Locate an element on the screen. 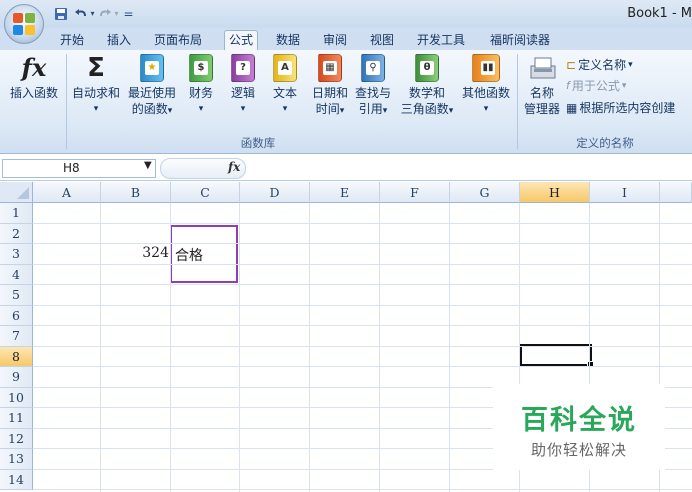 Image resolution: width=692 pixels, height=492 pixels. cell-b3: 324 is located at coordinates (135, 253).